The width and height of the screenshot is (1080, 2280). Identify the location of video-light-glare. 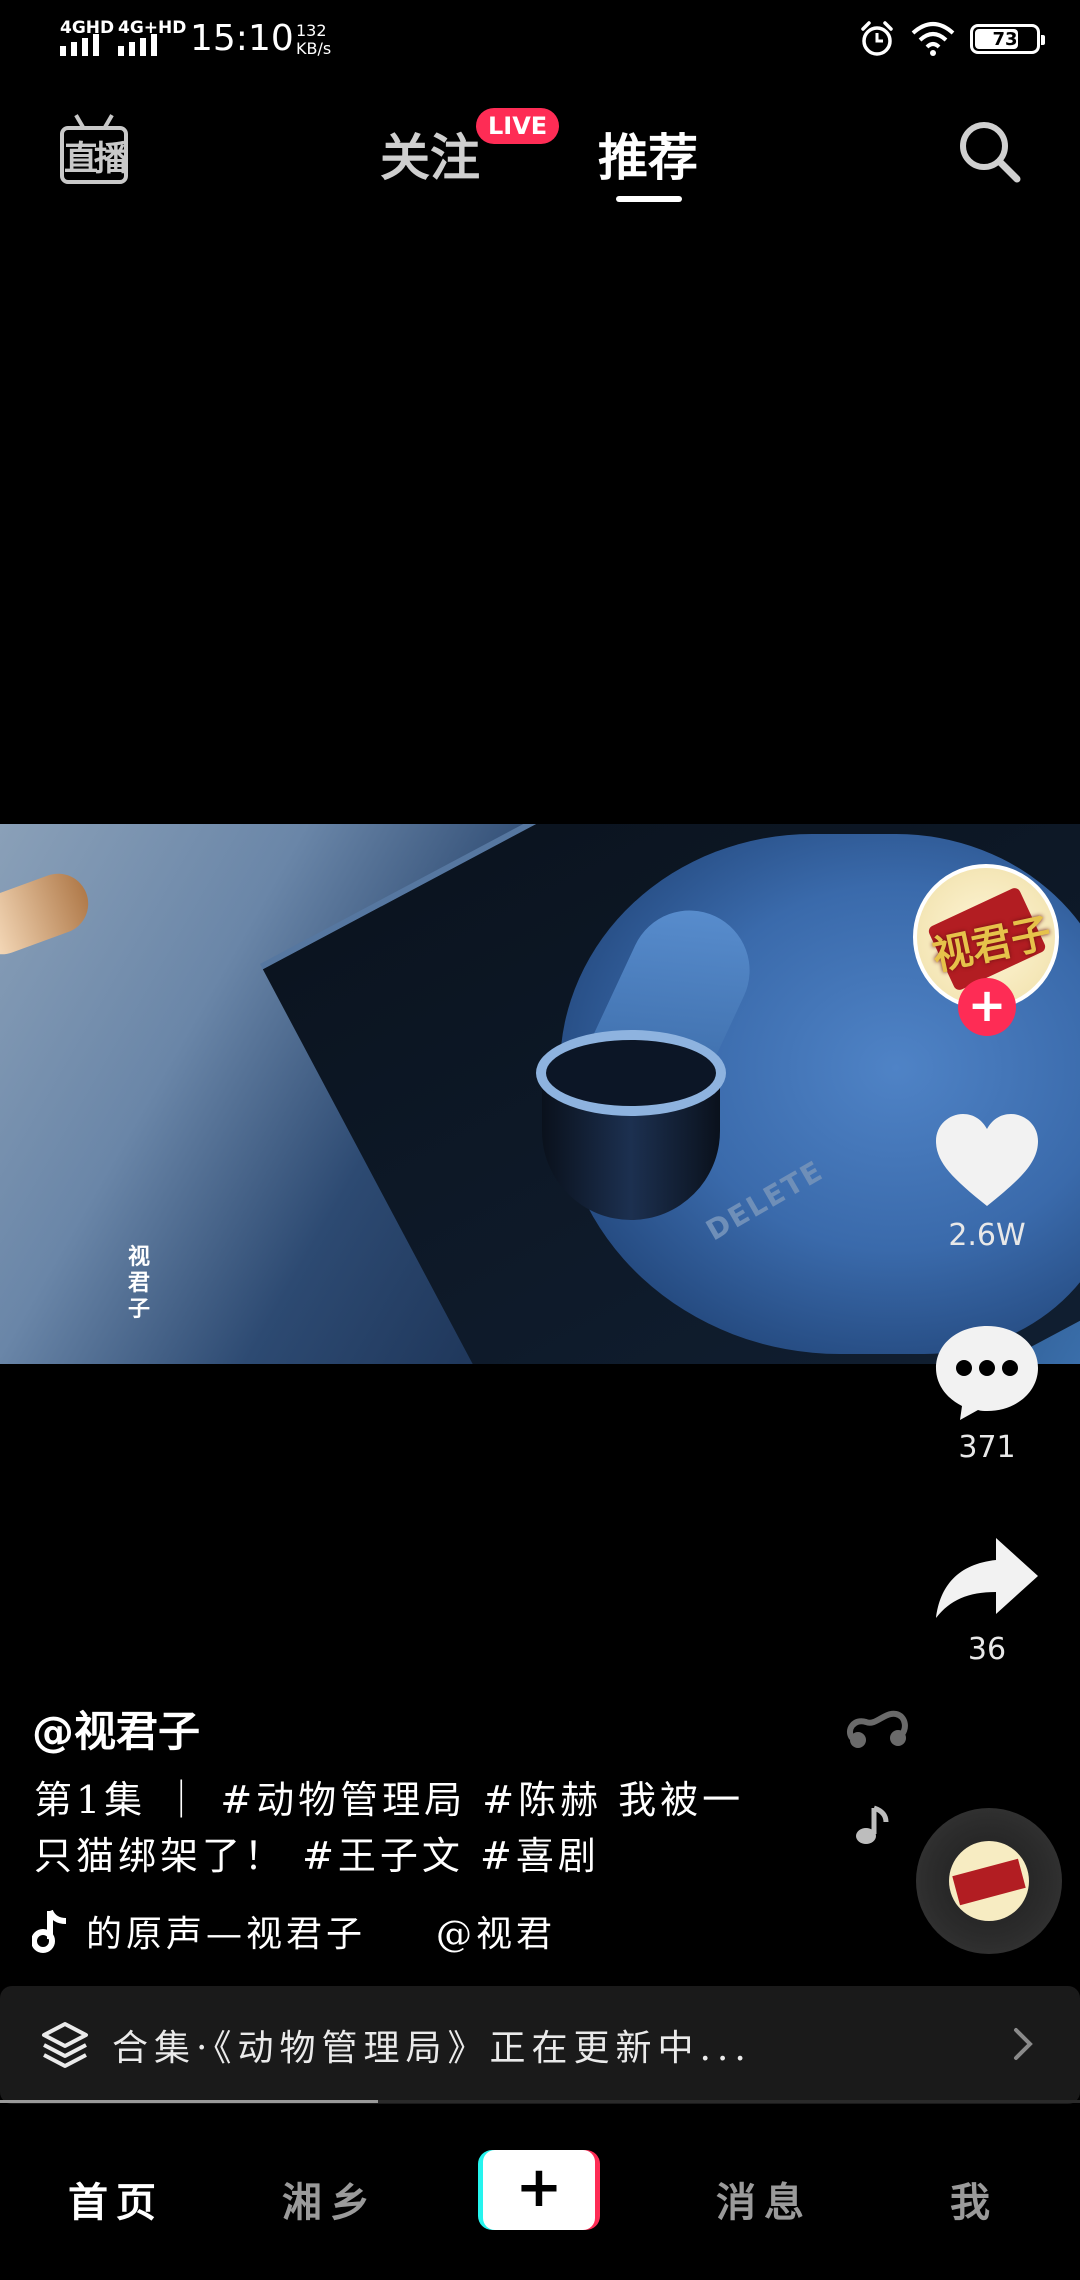
(48, 914).